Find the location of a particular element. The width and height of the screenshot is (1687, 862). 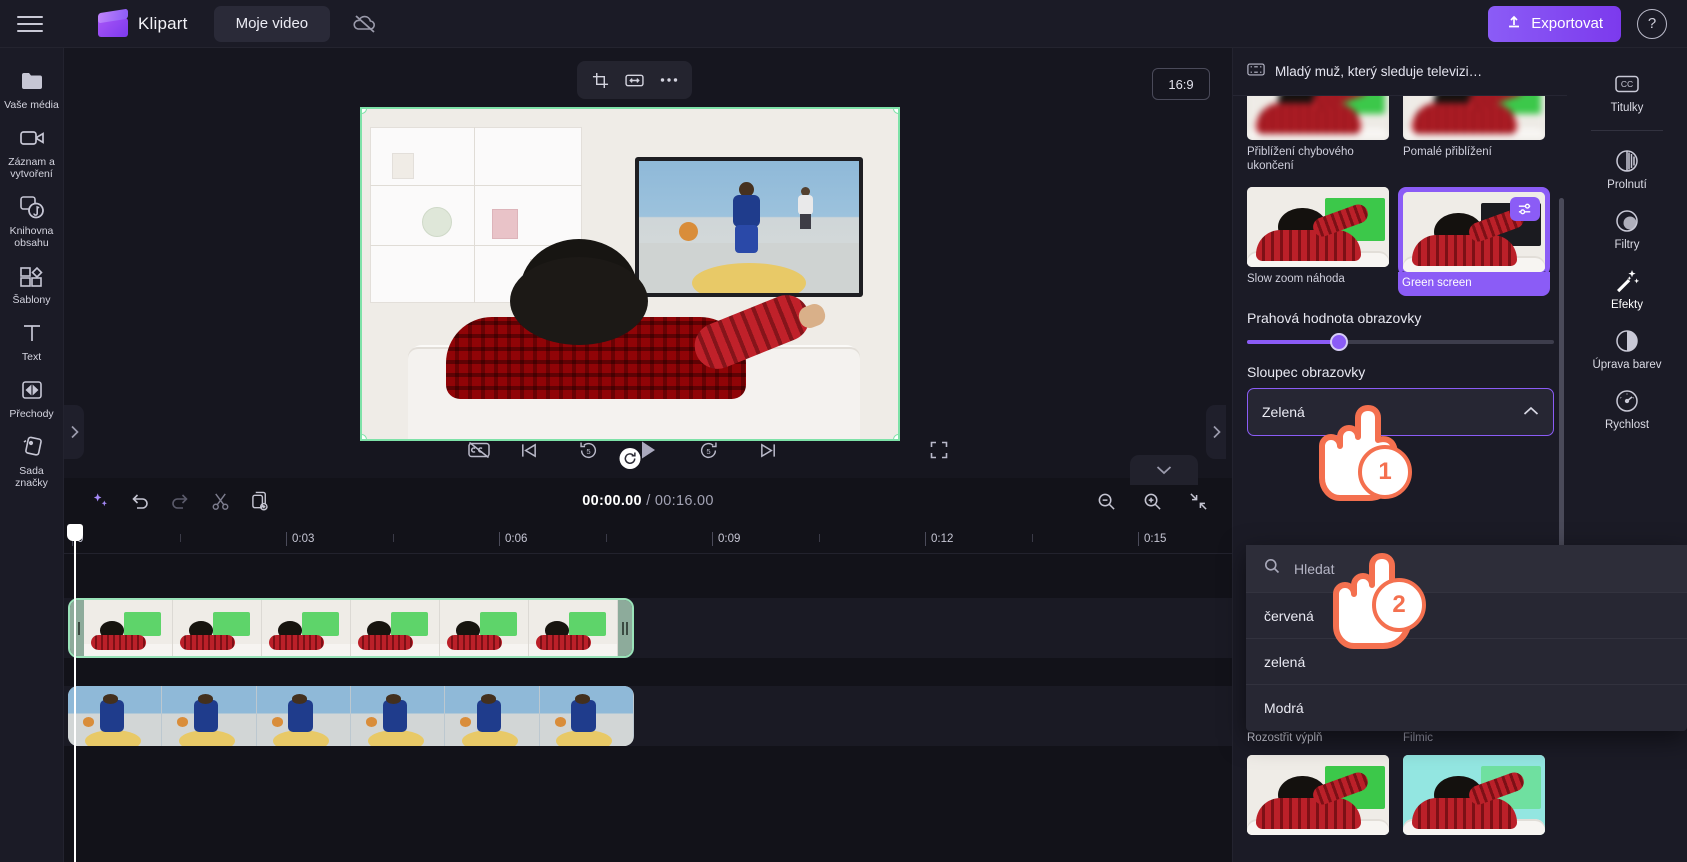

video-preview is located at coordinates (630, 274).